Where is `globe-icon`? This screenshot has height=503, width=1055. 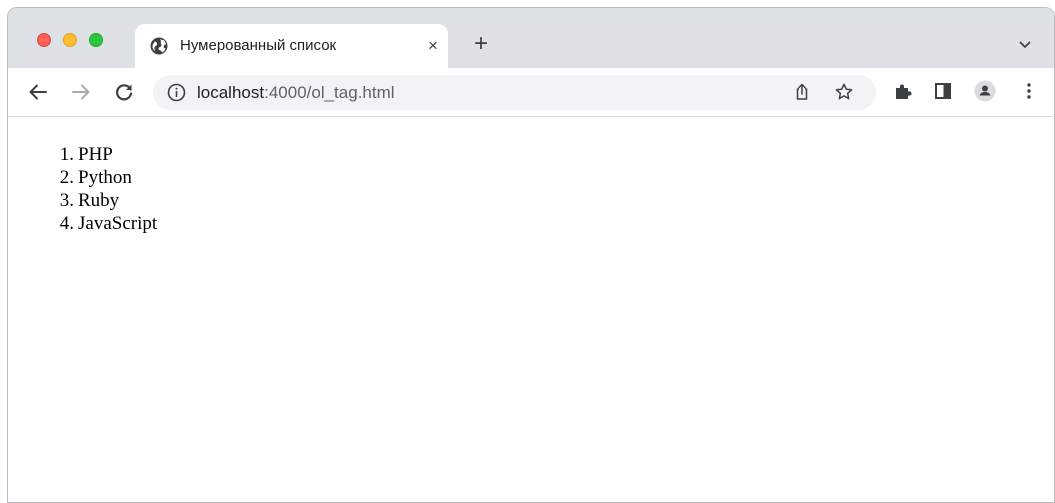 globe-icon is located at coordinates (159, 46).